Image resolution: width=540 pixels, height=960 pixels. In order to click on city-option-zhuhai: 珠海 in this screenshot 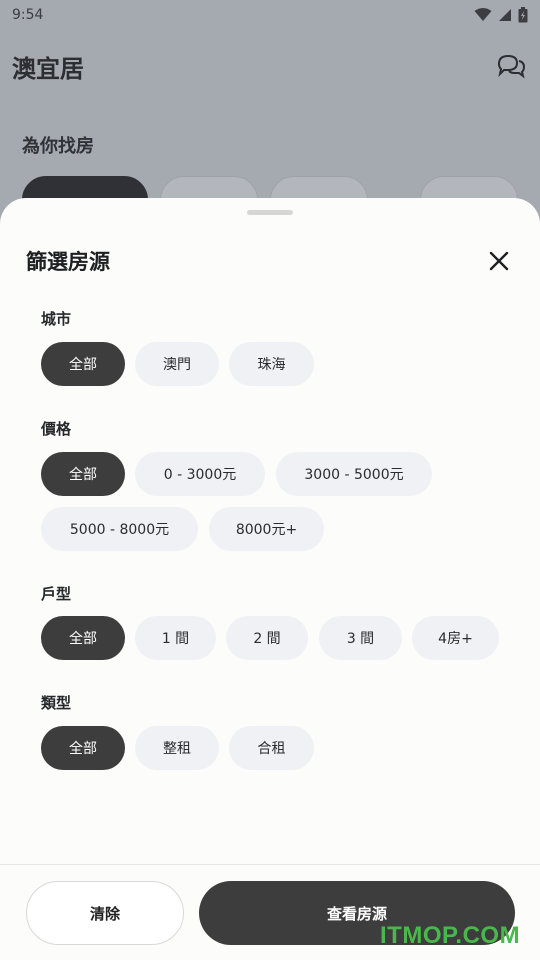, I will do `click(271, 364)`.